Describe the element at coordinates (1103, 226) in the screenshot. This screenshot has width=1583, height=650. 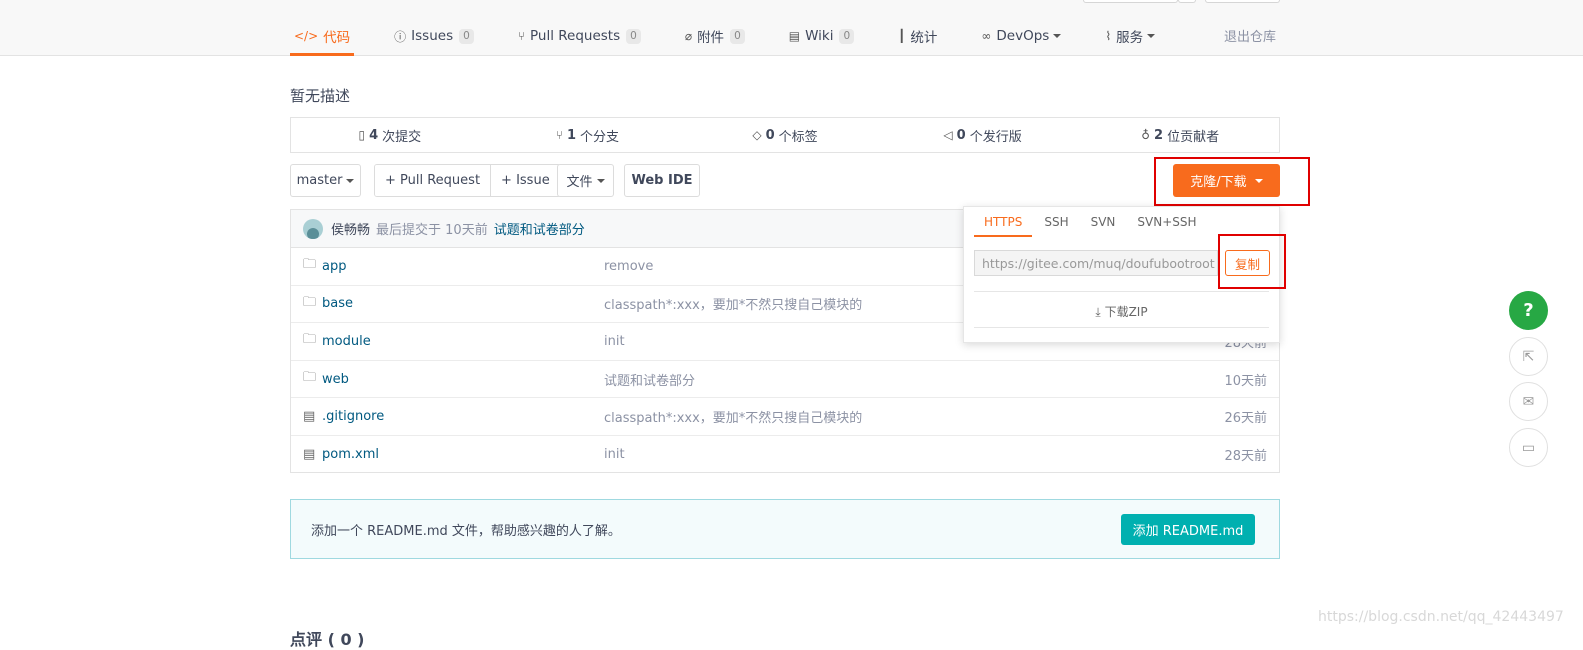
I see `tab-svn: SVN` at that location.